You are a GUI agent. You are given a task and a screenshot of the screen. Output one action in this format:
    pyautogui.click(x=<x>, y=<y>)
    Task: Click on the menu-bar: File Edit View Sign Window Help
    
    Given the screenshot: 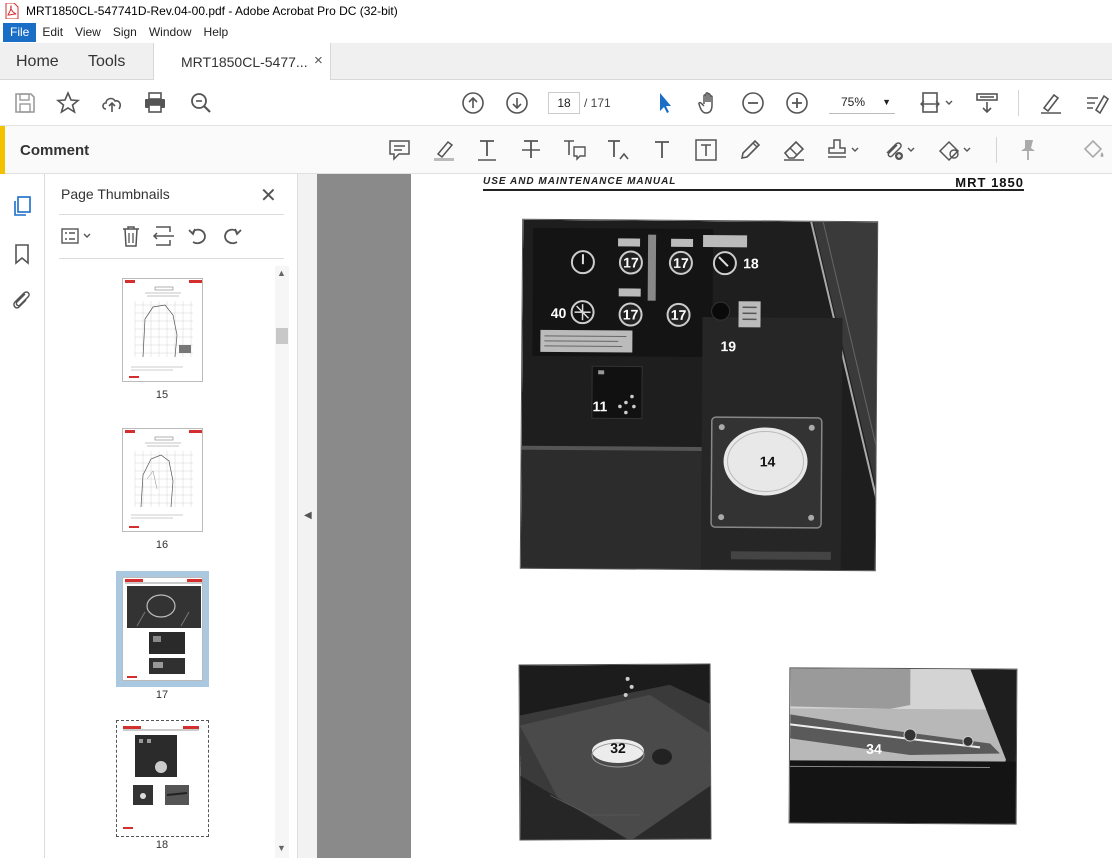 What is the action you would take?
    pyautogui.click(x=556, y=32)
    